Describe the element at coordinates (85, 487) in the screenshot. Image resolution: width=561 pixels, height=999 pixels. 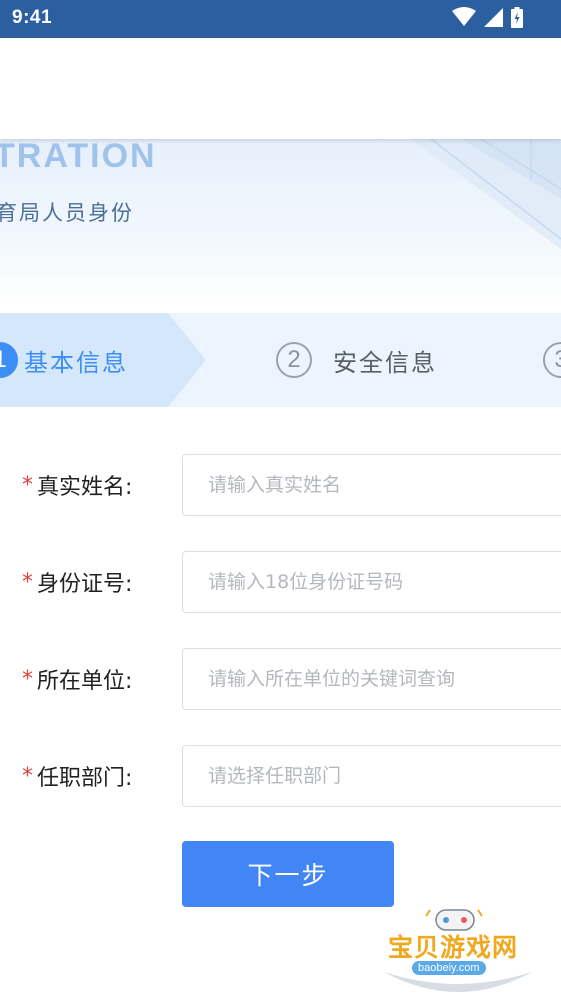
I see `real-name-label-text: 真实姓名:` at that location.